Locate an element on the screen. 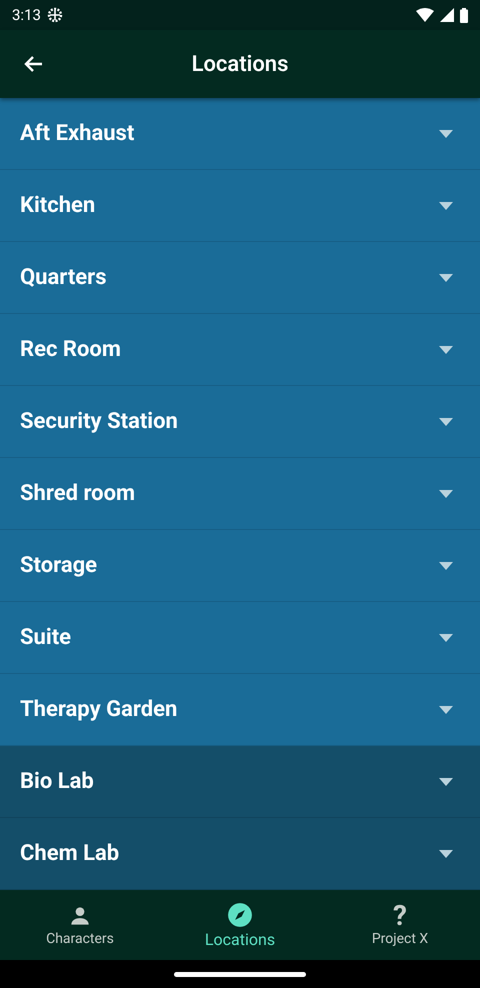 This screenshot has width=480, height=988. location-name: Kitchen is located at coordinates (58, 205).